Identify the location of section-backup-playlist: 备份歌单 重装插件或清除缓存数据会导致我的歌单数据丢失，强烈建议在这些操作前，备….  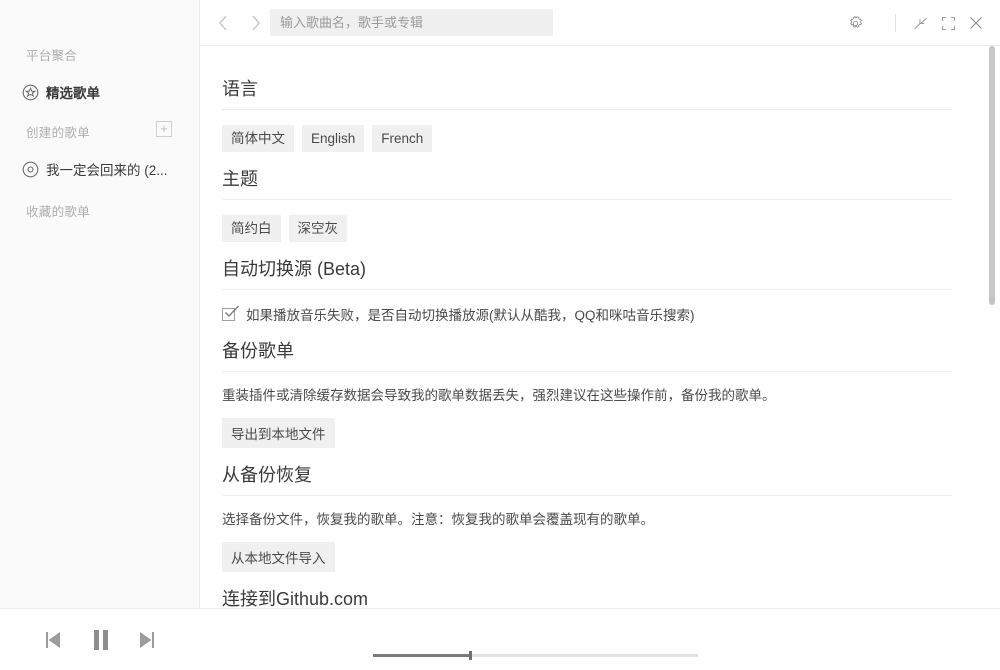
(593, 386).